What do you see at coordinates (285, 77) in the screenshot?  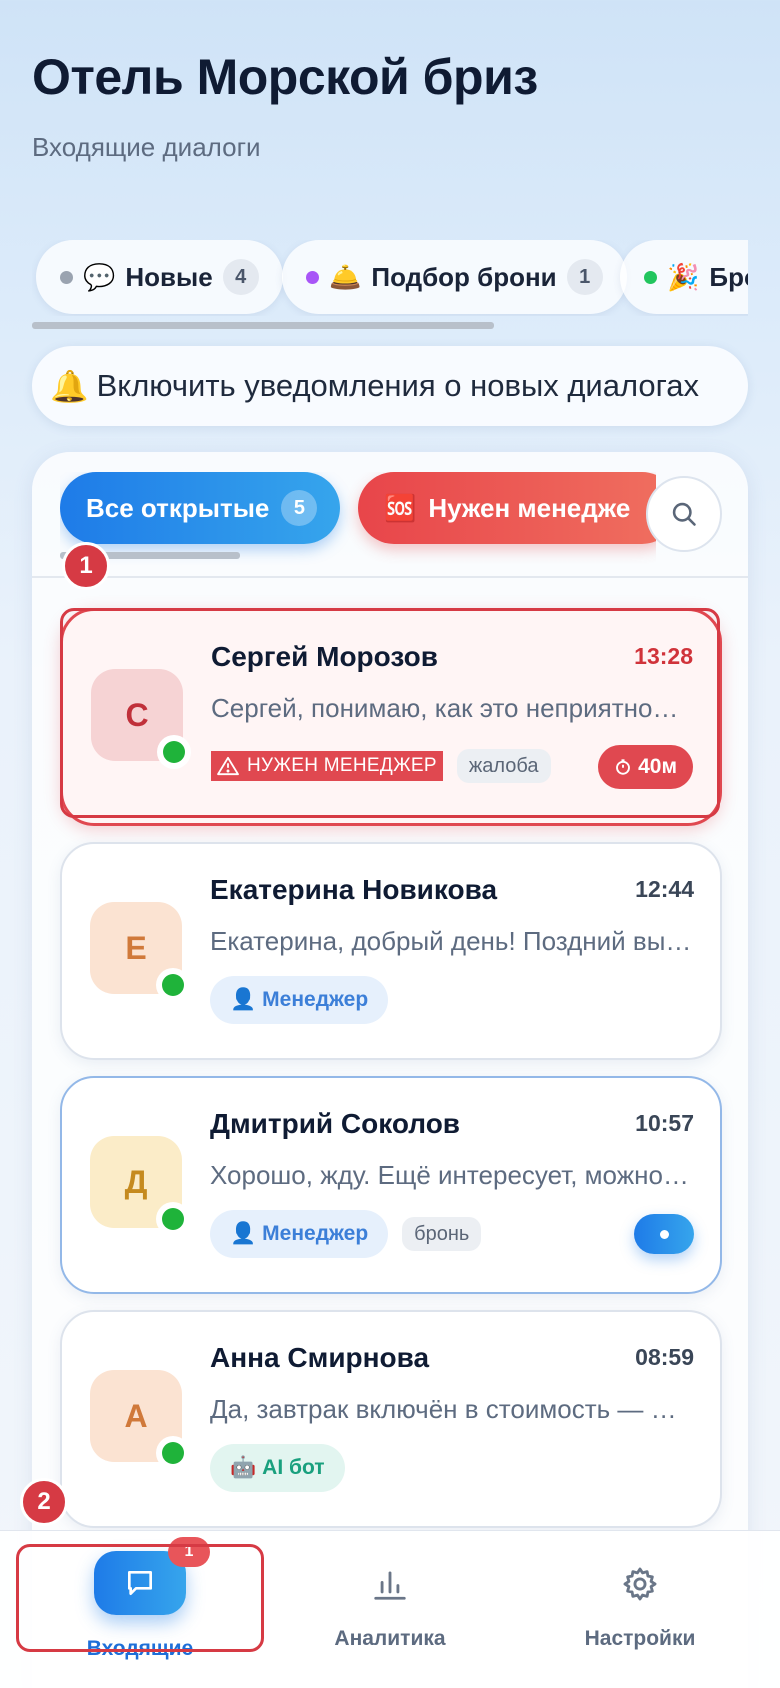 I see `page-title: Отель Морской бриз` at bounding box center [285, 77].